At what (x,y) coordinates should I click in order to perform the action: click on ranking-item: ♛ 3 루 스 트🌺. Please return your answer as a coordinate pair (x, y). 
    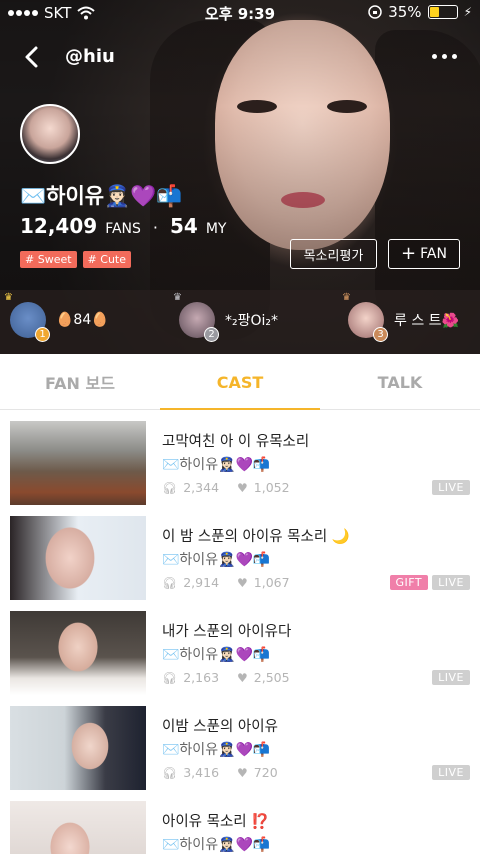
    Looking at the image, I should click on (400, 317).